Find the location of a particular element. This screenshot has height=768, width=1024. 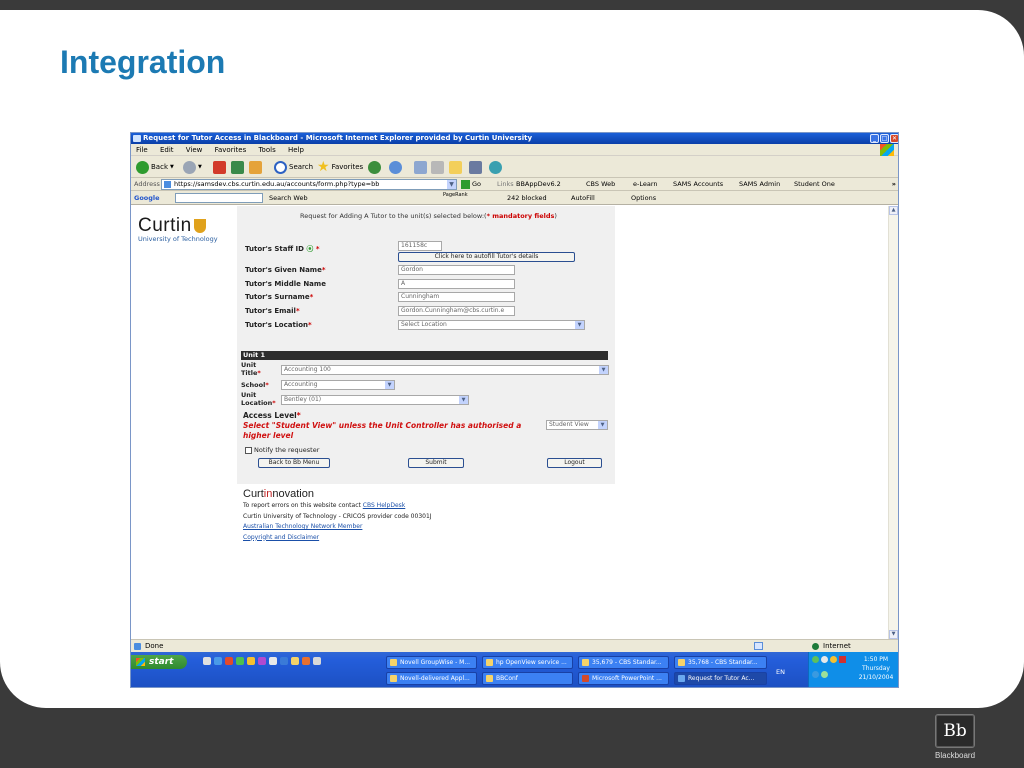

link-cbs-web: CBS Web is located at coordinates (600, 184).